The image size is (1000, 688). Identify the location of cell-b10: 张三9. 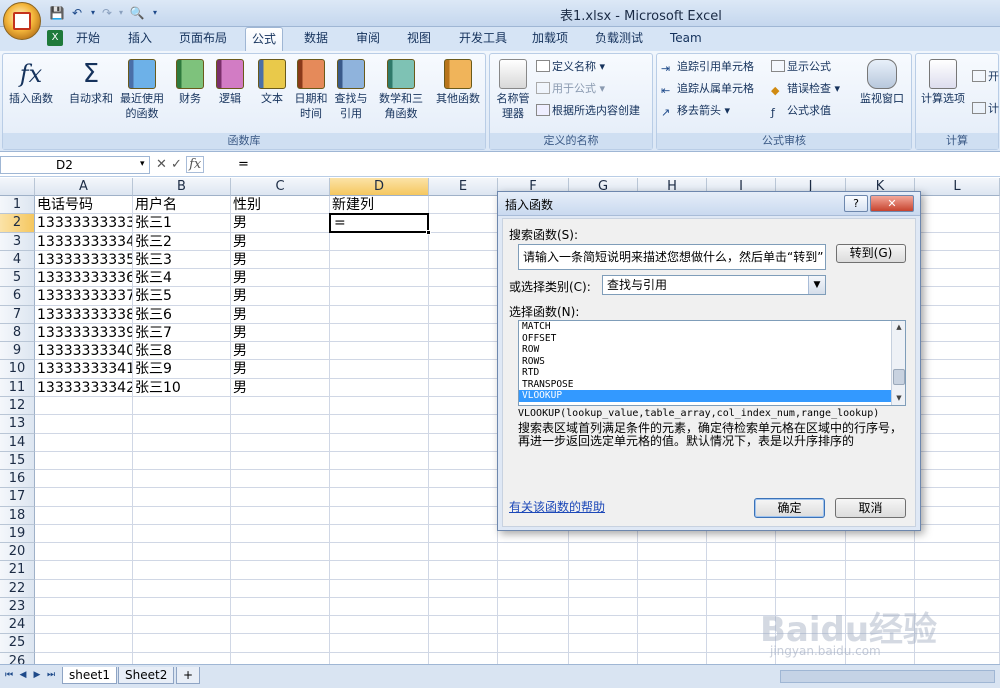
(182, 369).